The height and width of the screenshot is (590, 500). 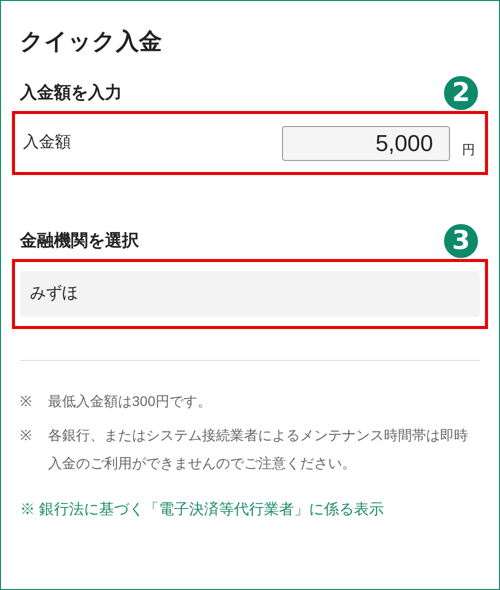 I want to click on currency-unit: 円, so click(x=468, y=150).